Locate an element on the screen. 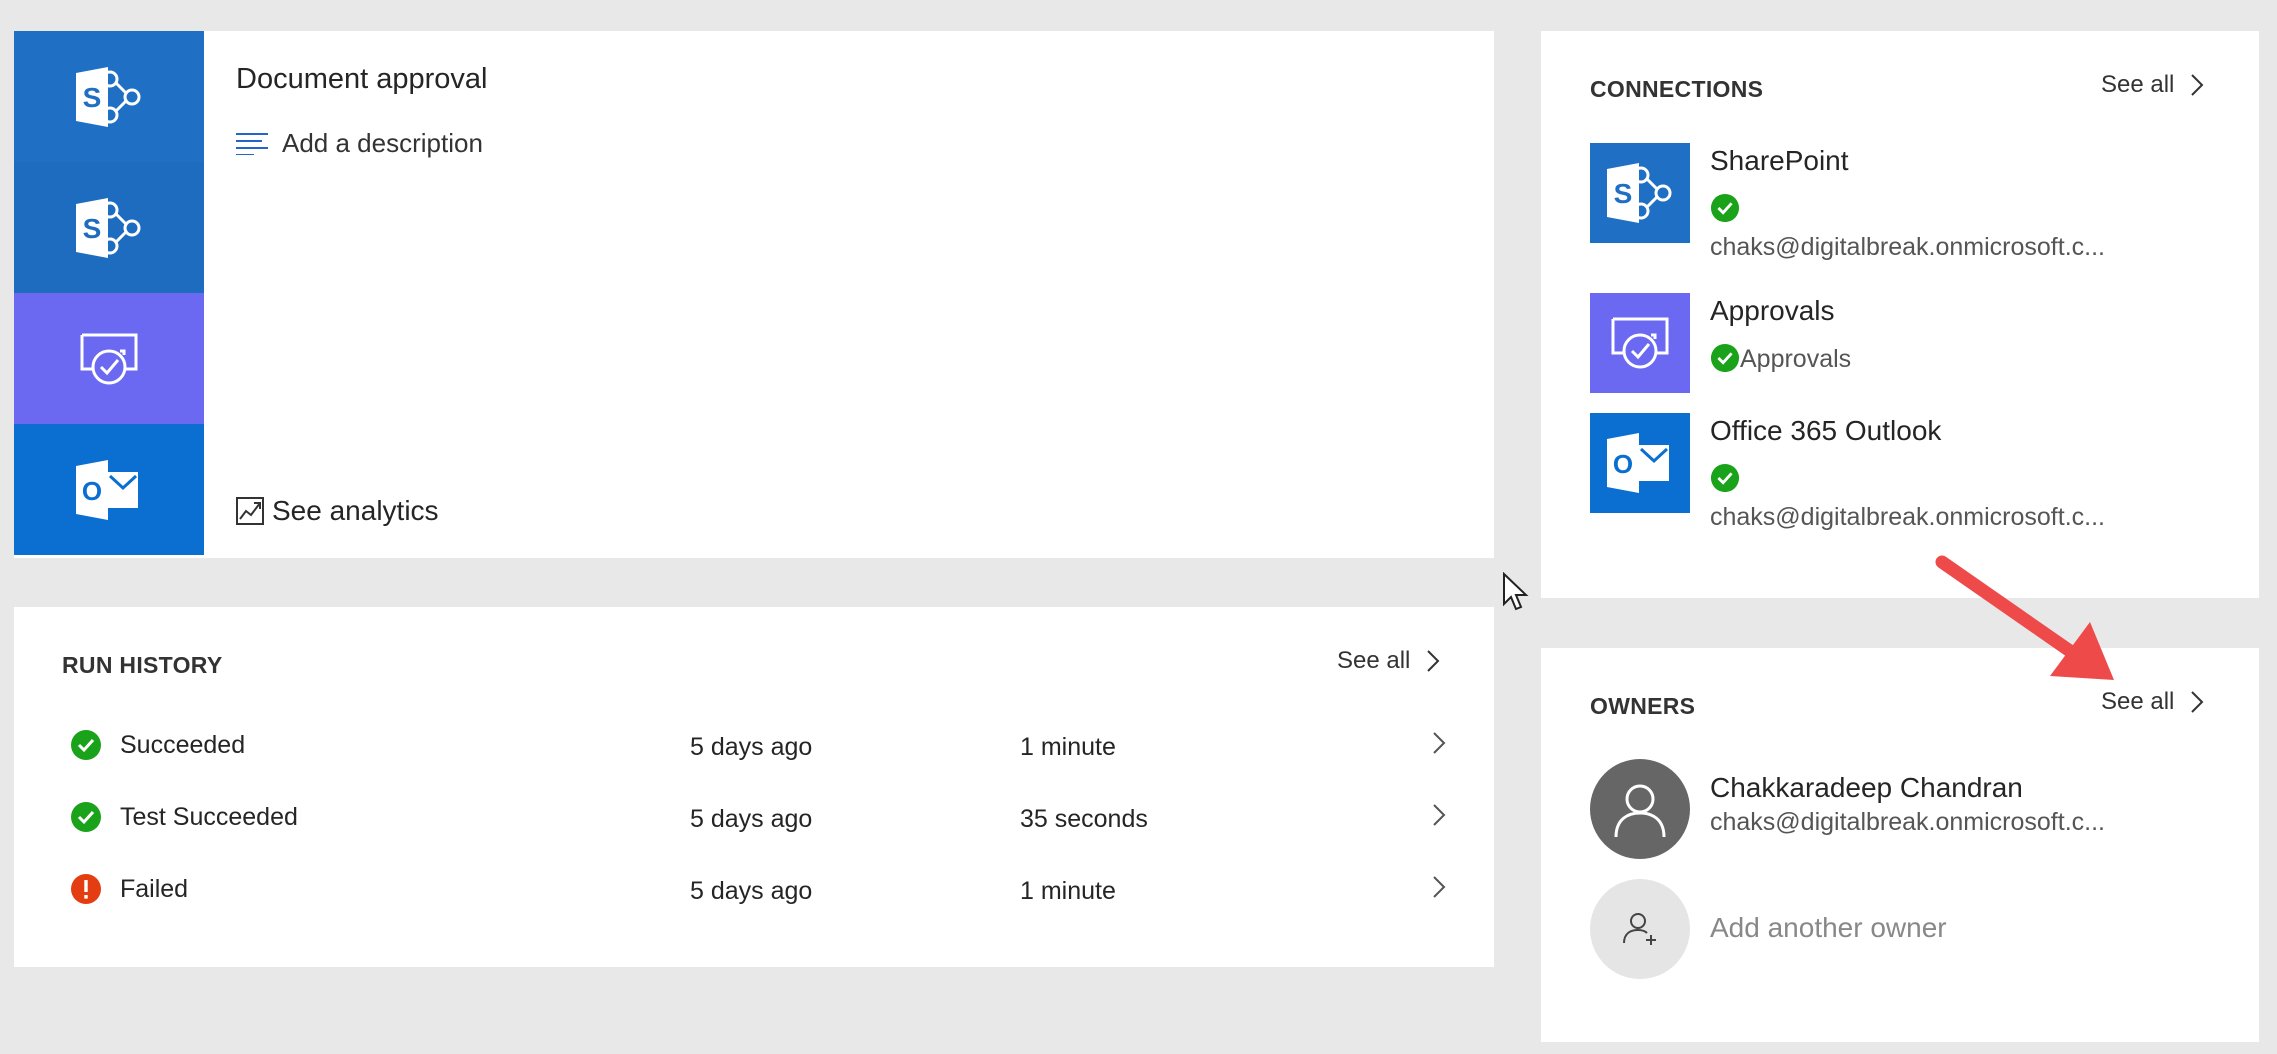  run-history-row: Succeeded 5 days ago 1 minute is located at coordinates (754, 745).